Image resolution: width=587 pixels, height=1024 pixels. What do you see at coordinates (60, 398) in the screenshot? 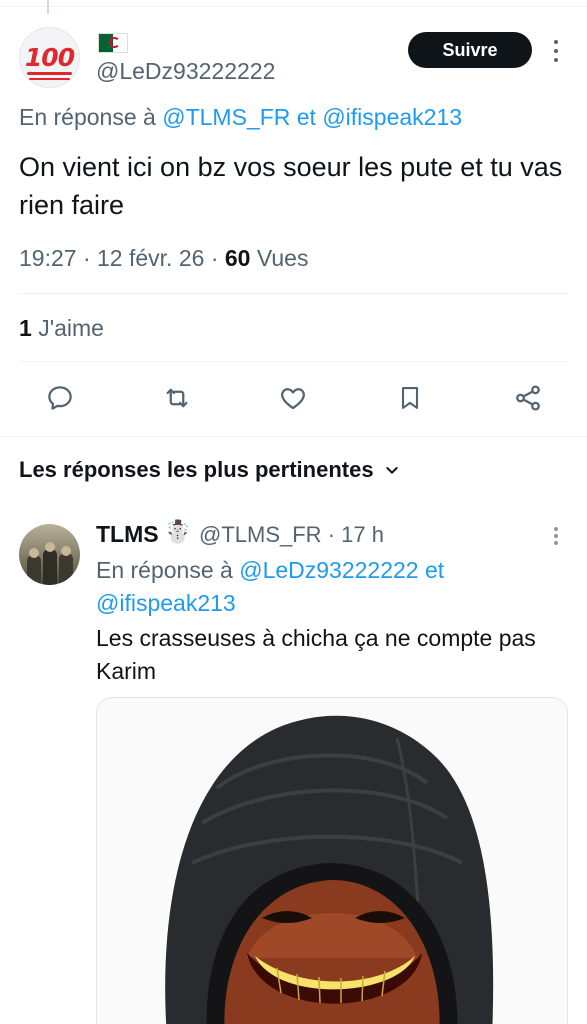
I see `reply-icon` at bounding box center [60, 398].